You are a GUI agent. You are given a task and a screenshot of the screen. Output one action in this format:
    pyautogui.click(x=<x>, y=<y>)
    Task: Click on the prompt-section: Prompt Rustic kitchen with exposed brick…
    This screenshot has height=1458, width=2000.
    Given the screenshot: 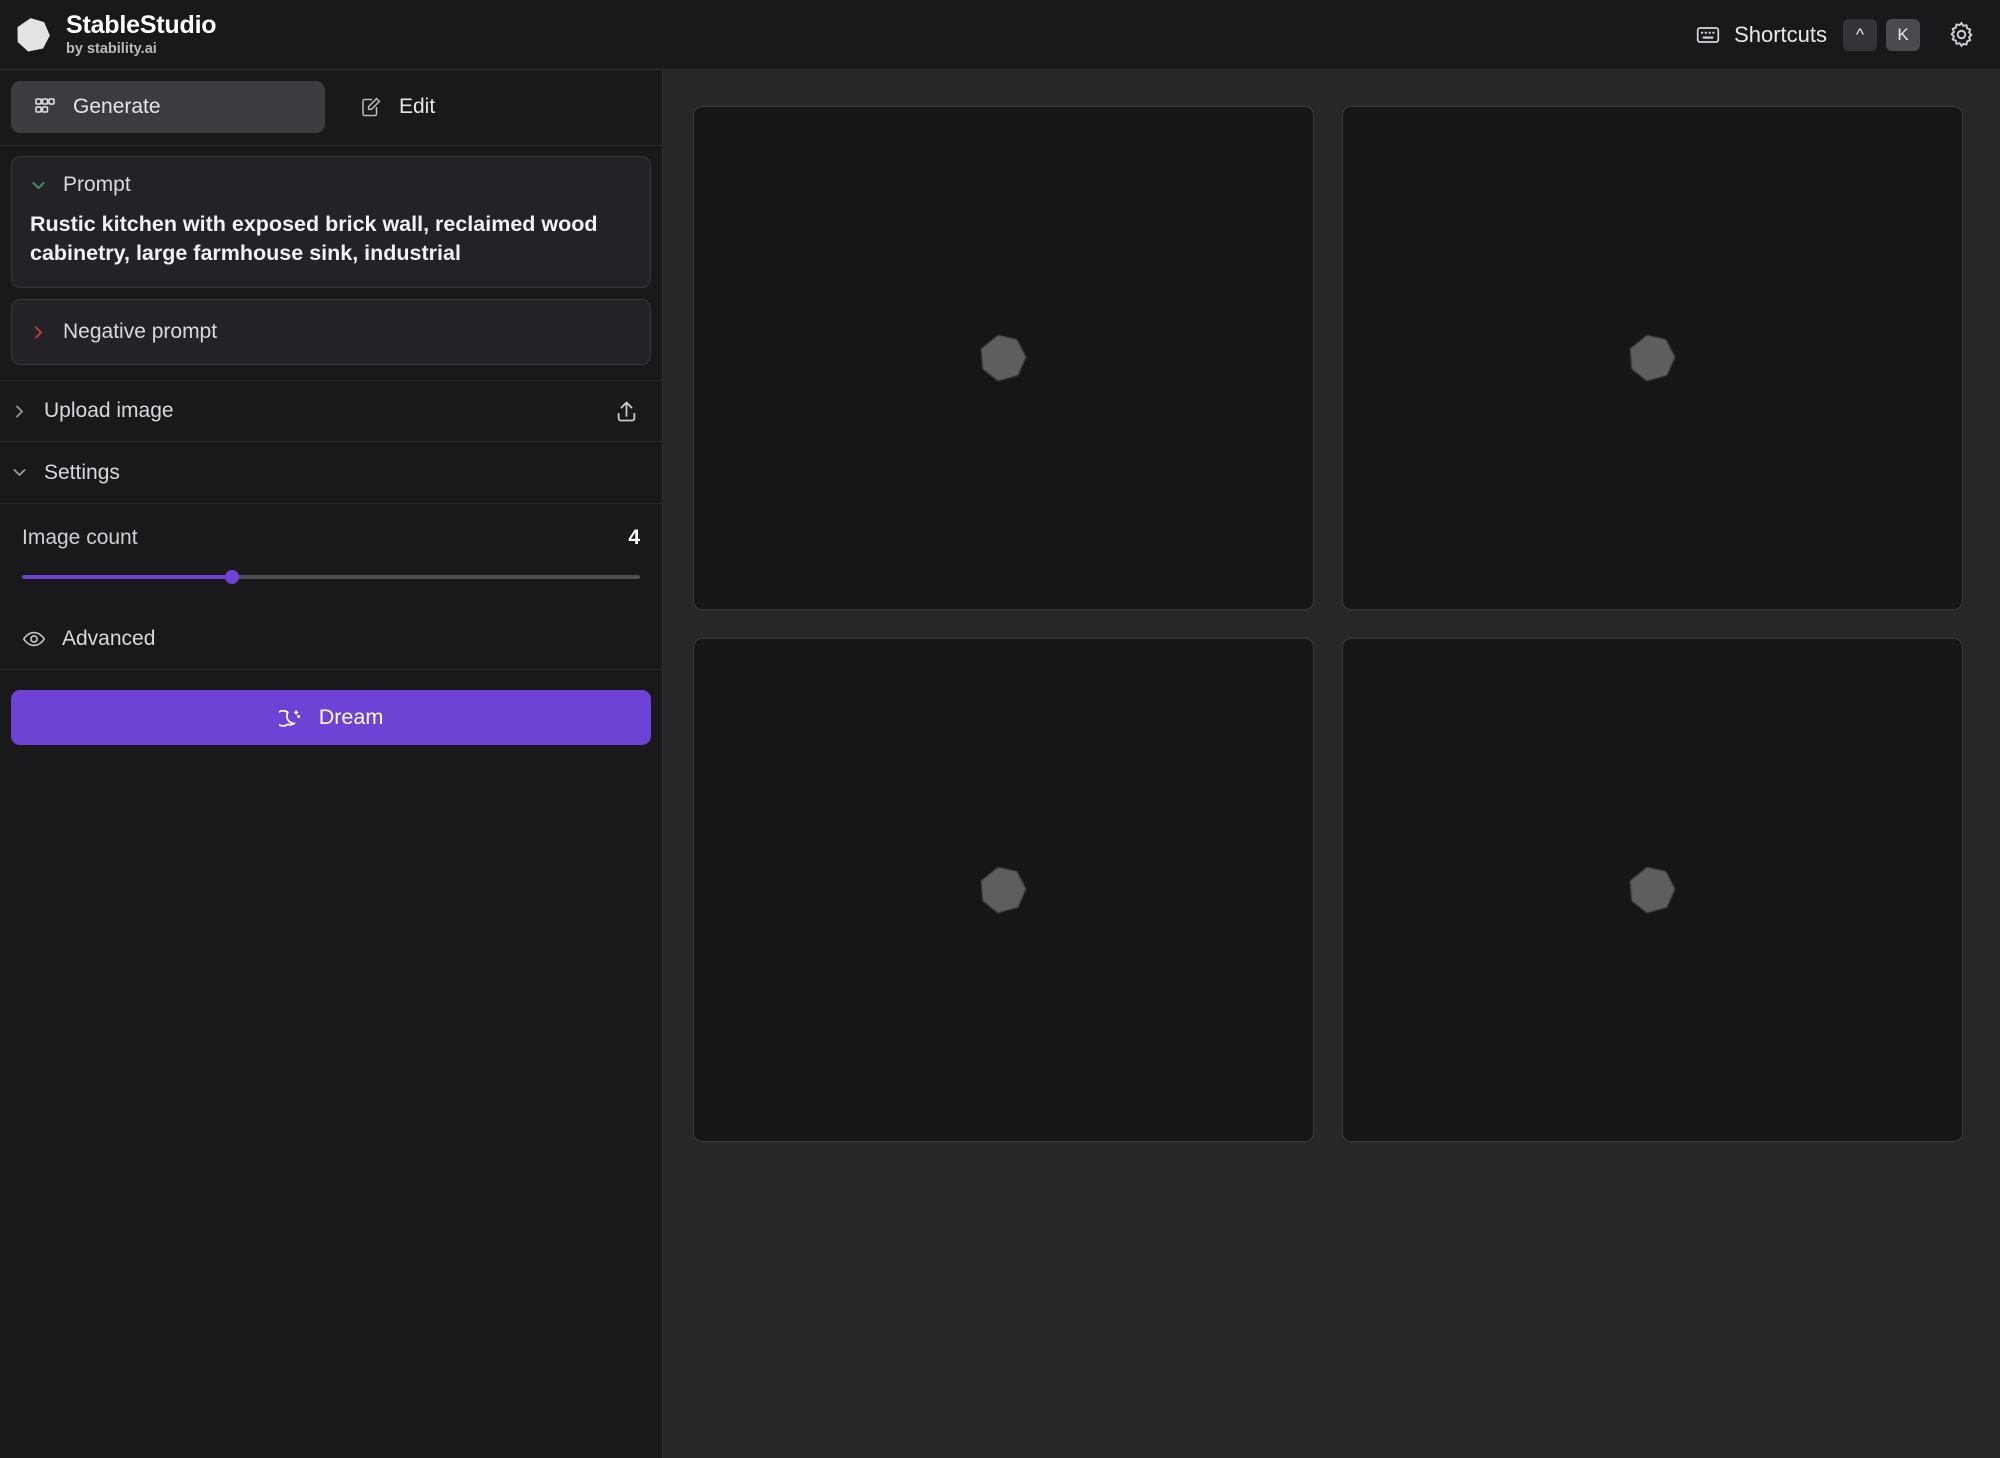 What is the action you would take?
    pyautogui.click(x=331, y=256)
    